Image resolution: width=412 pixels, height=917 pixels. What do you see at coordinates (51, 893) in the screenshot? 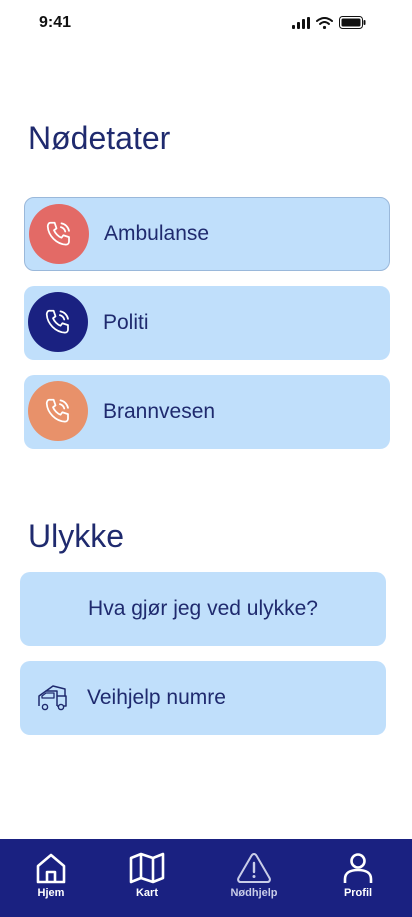
I see `nav-home-label: Hjem` at bounding box center [51, 893].